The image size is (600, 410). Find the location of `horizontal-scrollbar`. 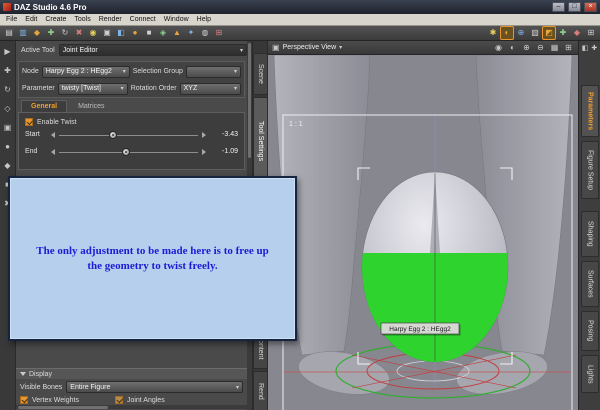

horizontal-scrollbar is located at coordinates (131, 407).